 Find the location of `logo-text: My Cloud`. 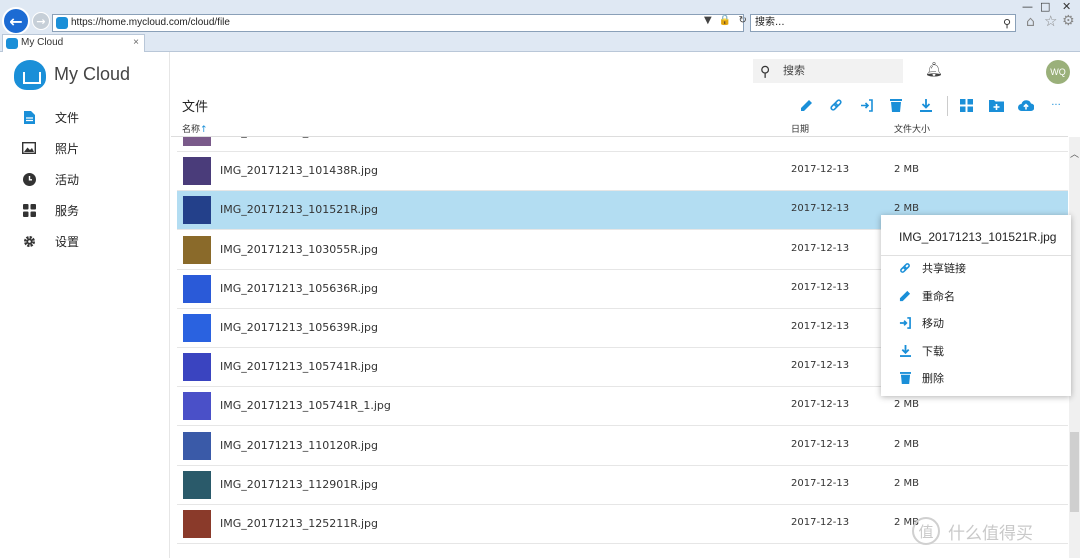

logo-text: My Cloud is located at coordinates (92, 74).